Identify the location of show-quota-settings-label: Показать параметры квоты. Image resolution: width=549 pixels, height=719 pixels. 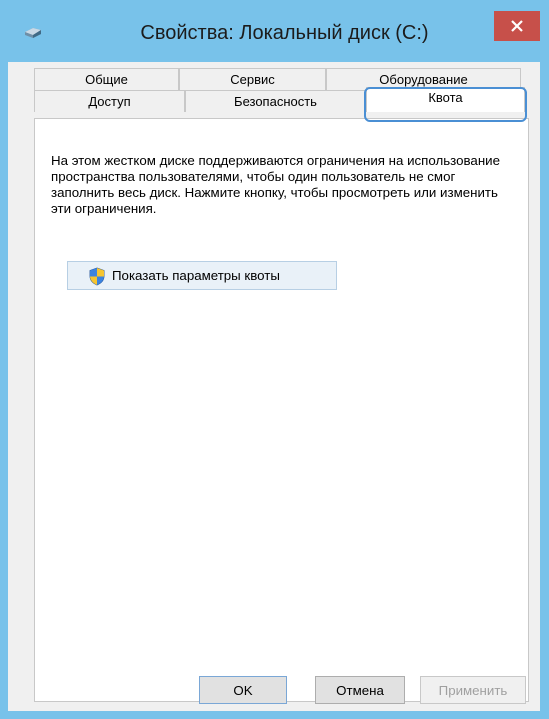
(196, 275).